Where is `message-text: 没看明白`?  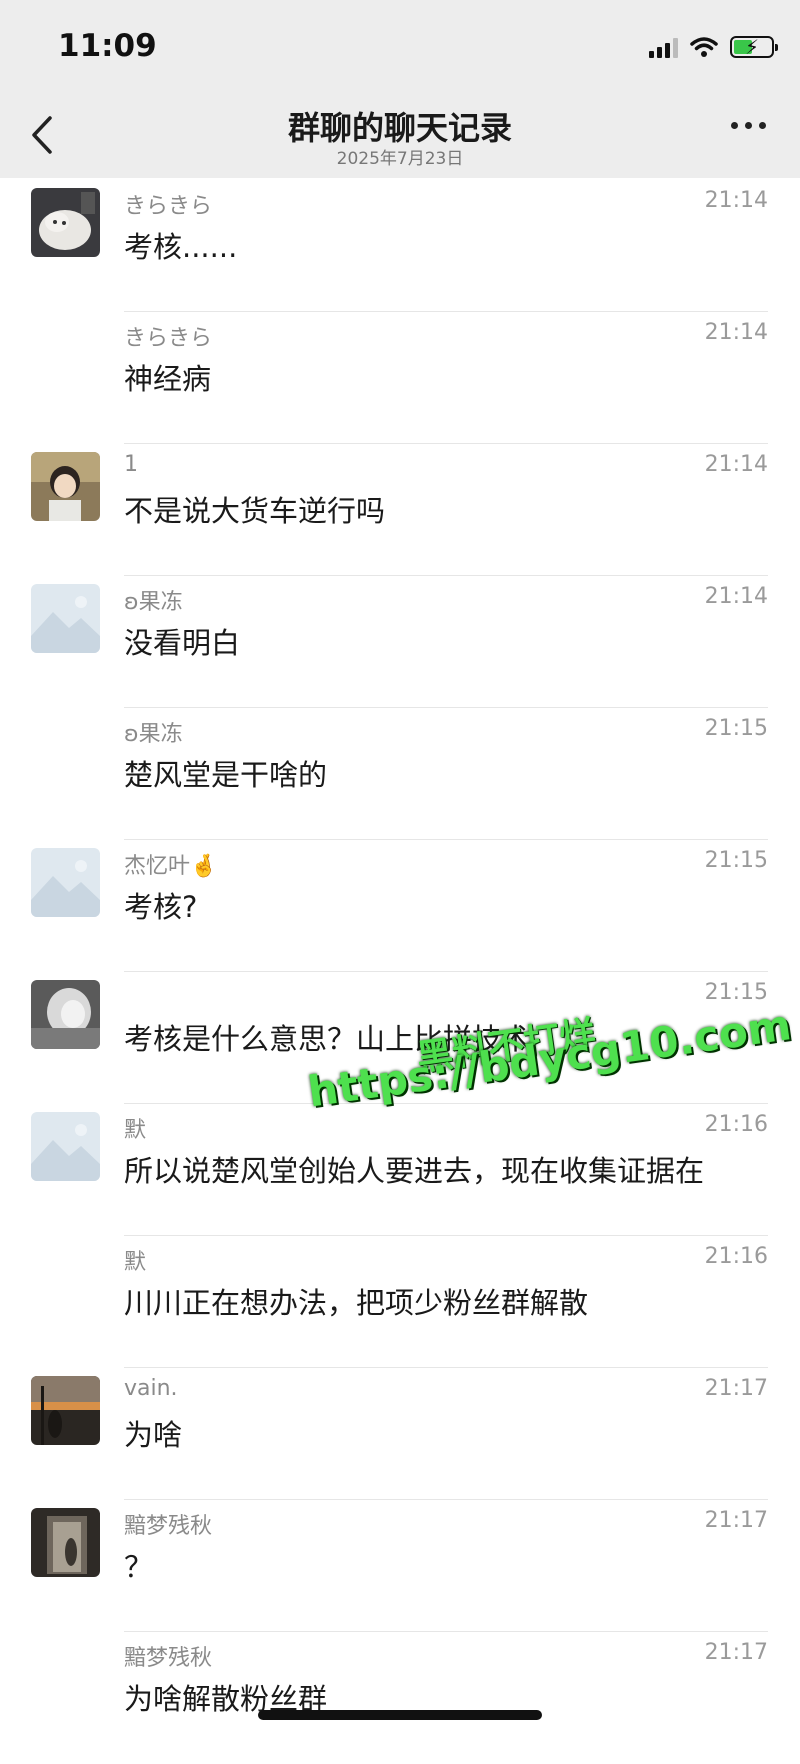
message-text: 没看明白 is located at coordinates (182, 643).